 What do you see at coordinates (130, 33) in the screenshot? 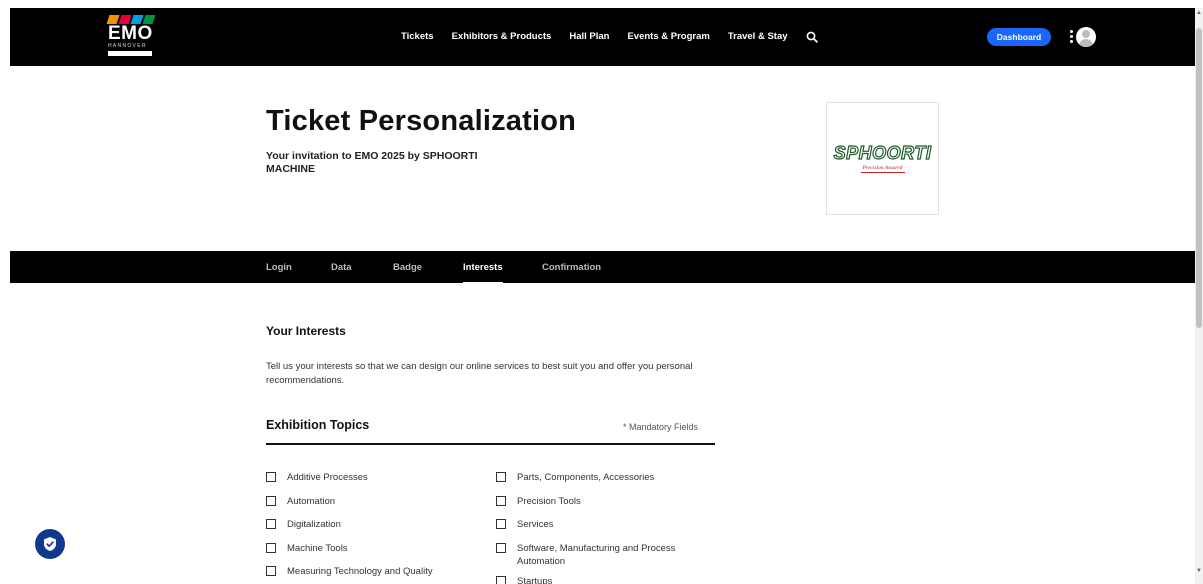
I see `logo-text: EMO` at bounding box center [130, 33].